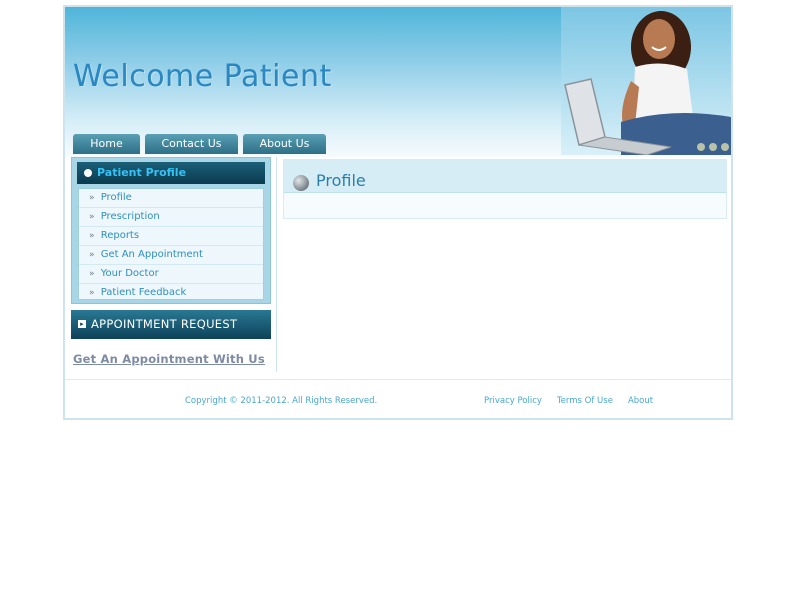 Image resolution: width=800 pixels, height=600 pixels. What do you see at coordinates (169, 359) in the screenshot?
I see `appointment-link: Get An Appointment With Us` at bounding box center [169, 359].